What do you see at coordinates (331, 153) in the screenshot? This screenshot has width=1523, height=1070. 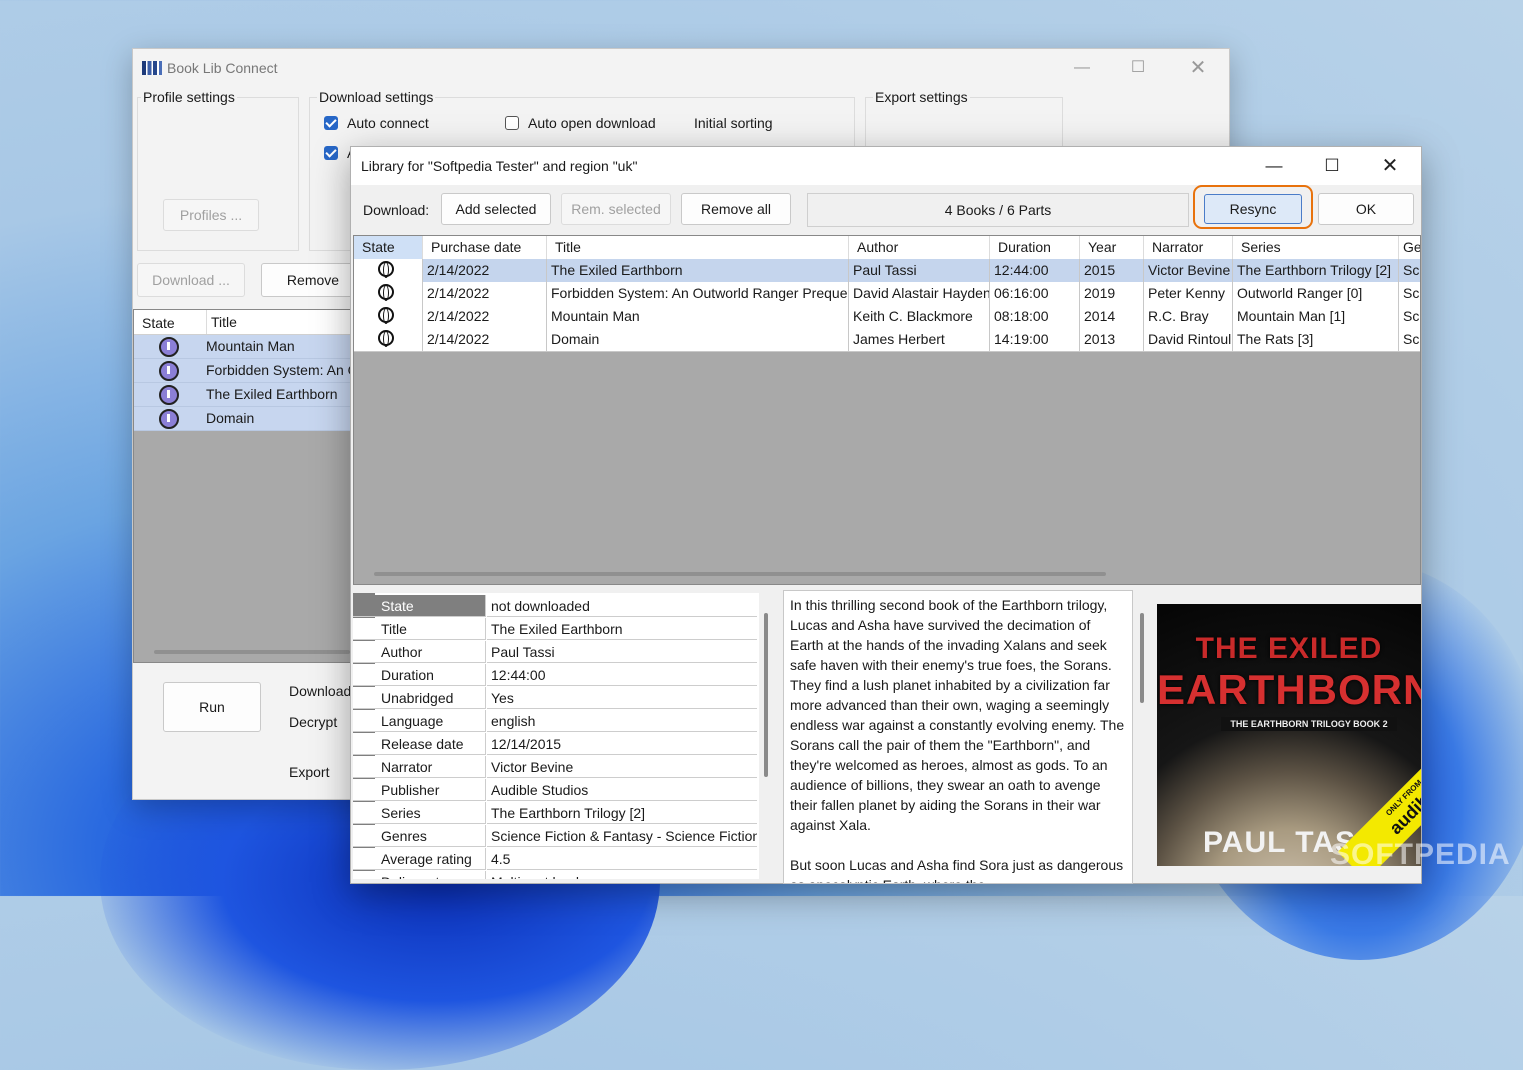 I see `second-option-checkbox` at bounding box center [331, 153].